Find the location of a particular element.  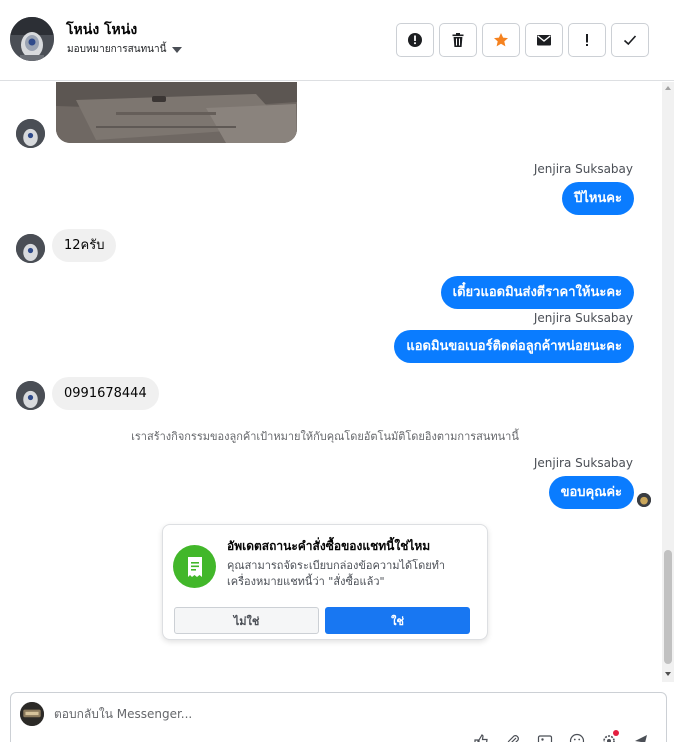

trash-icon is located at coordinates (458, 40).